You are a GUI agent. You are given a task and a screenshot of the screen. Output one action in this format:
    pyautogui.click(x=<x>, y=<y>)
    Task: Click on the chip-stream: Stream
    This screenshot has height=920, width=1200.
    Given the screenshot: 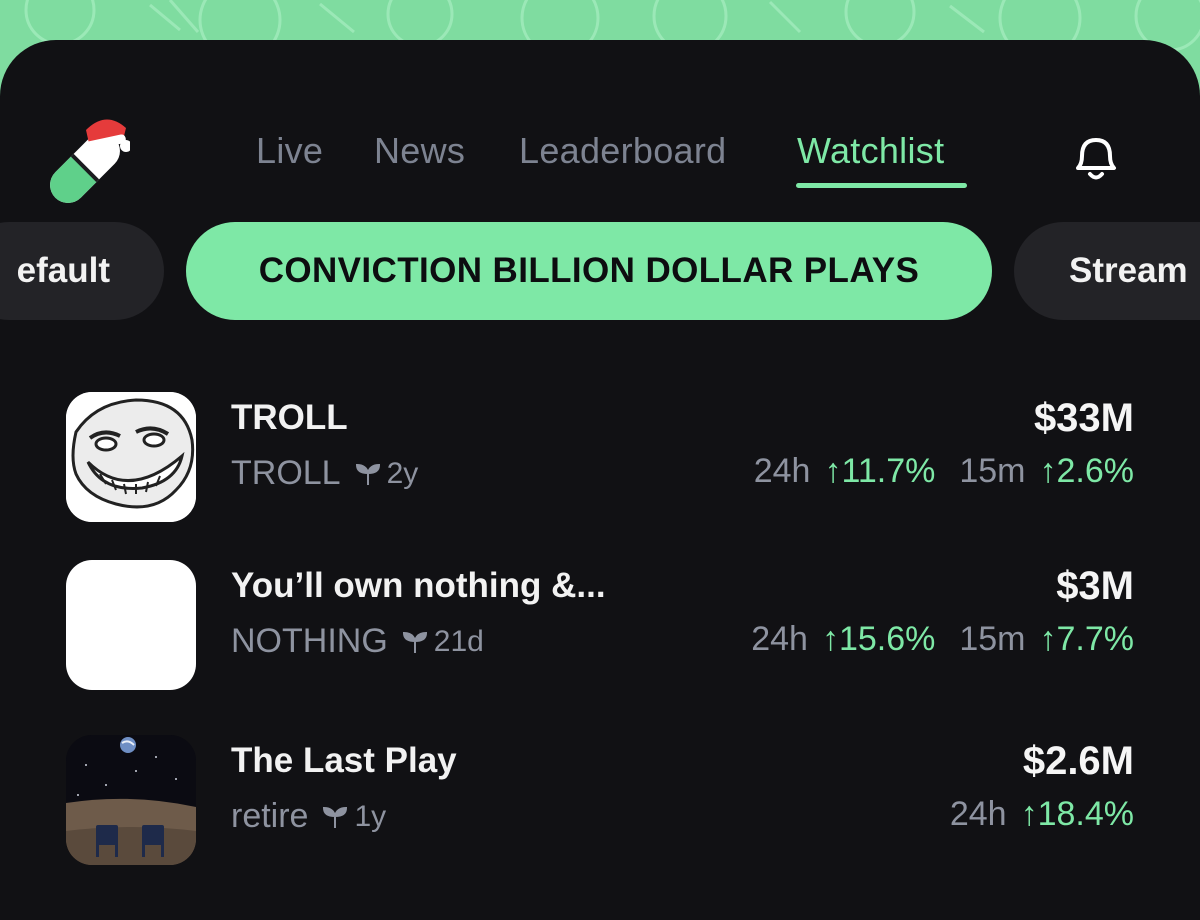 What is the action you would take?
    pyautogui.click(x=1107, y=271)
    